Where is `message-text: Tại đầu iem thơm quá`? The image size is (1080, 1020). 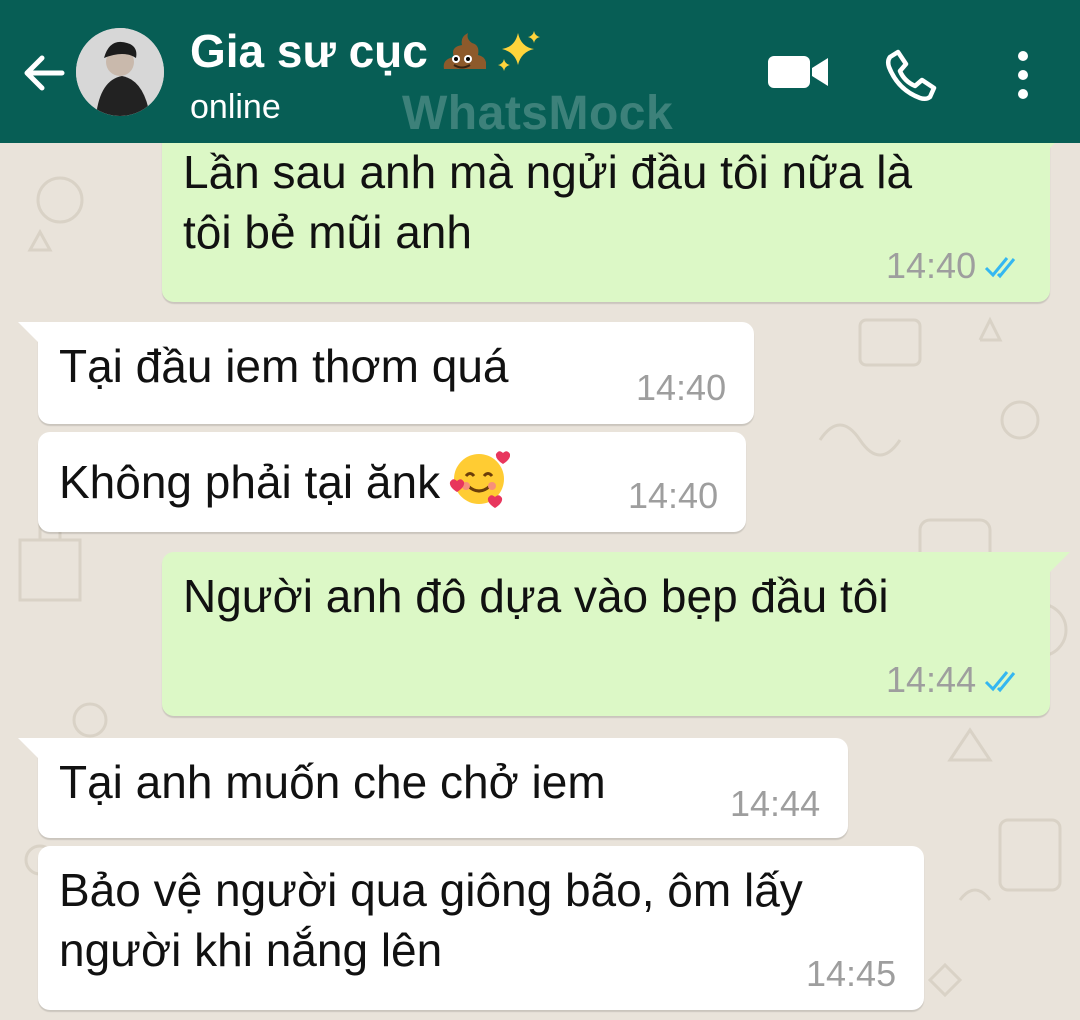 message-text: Tại đầu iem thơm quá is located at coordinates (284, 366).